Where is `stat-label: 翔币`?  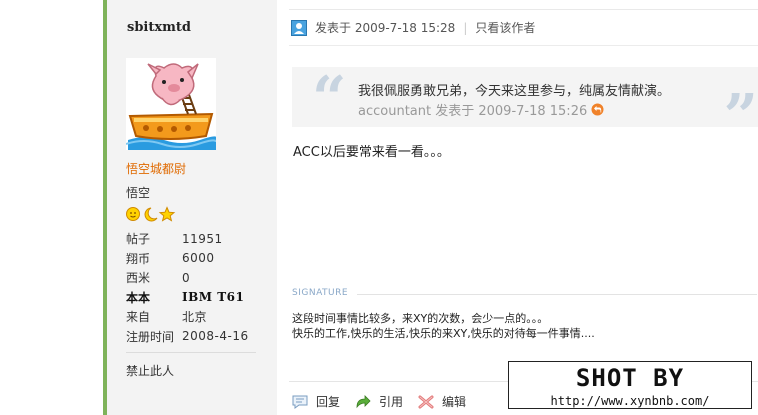 stat-label: 翔币 is located at coordinates (138, 258).